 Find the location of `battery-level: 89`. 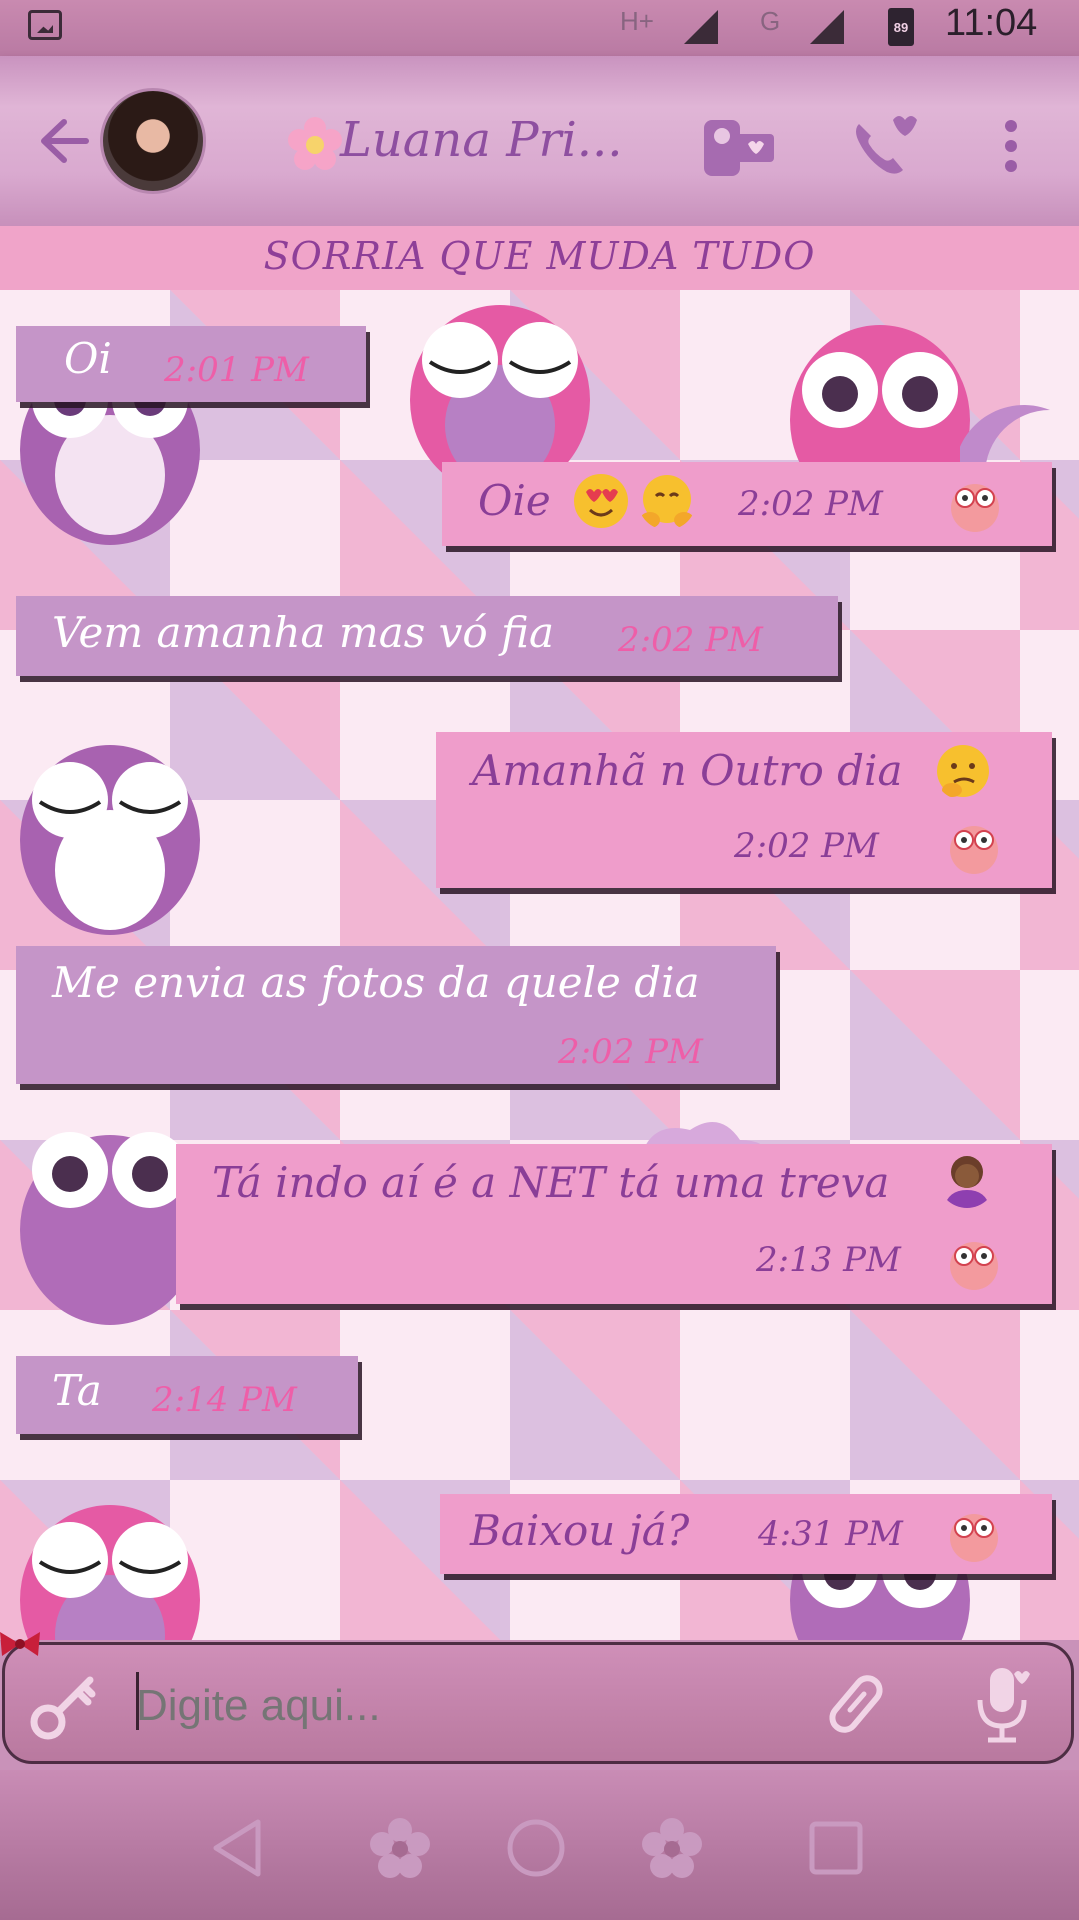

battery-level: 89 is located at coordinates (901, 27).